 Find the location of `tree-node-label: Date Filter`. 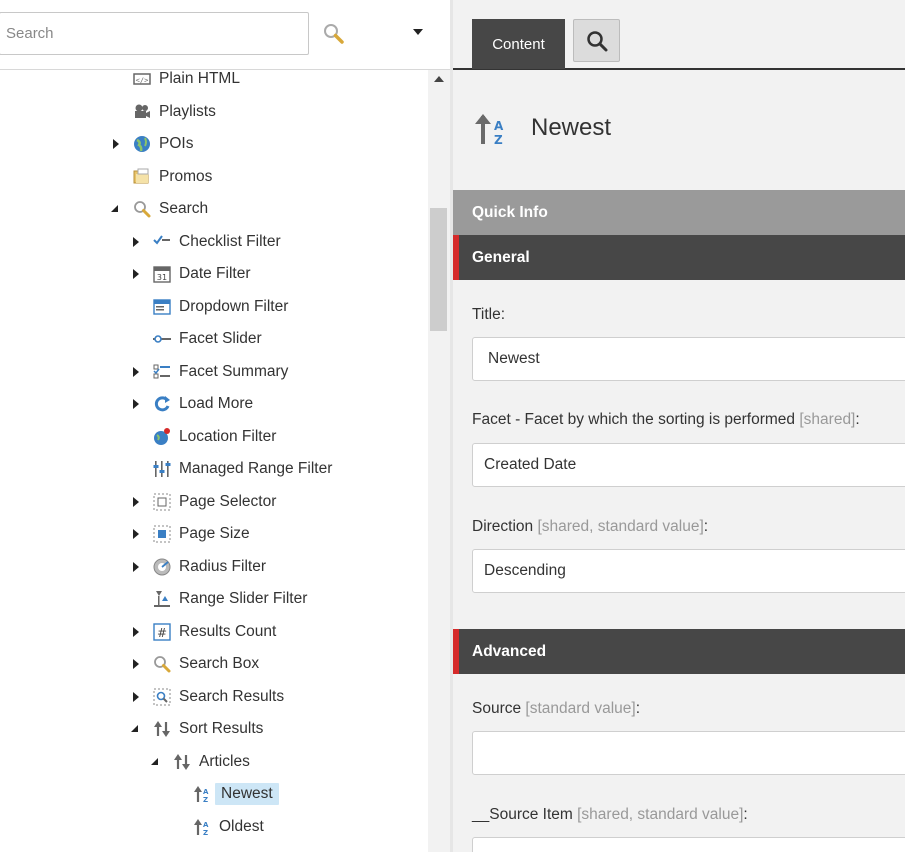

tree-node-label: Date Filter is located at coordinates (215, 274).